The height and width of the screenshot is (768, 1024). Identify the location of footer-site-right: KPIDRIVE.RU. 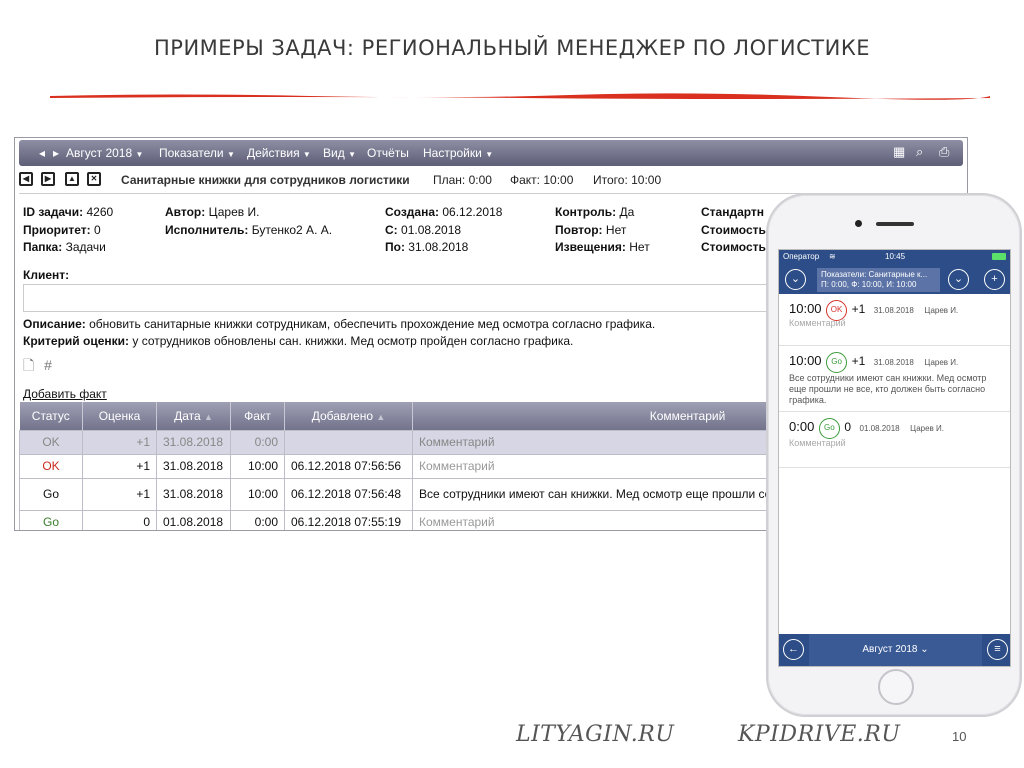
(819, 734).